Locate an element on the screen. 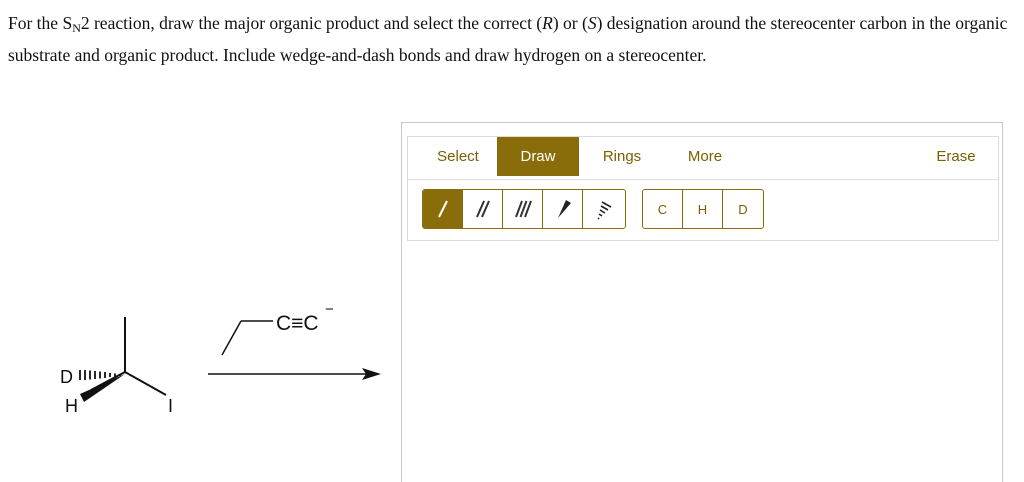  triple-bond-tool is located at coordinates (523, 209).